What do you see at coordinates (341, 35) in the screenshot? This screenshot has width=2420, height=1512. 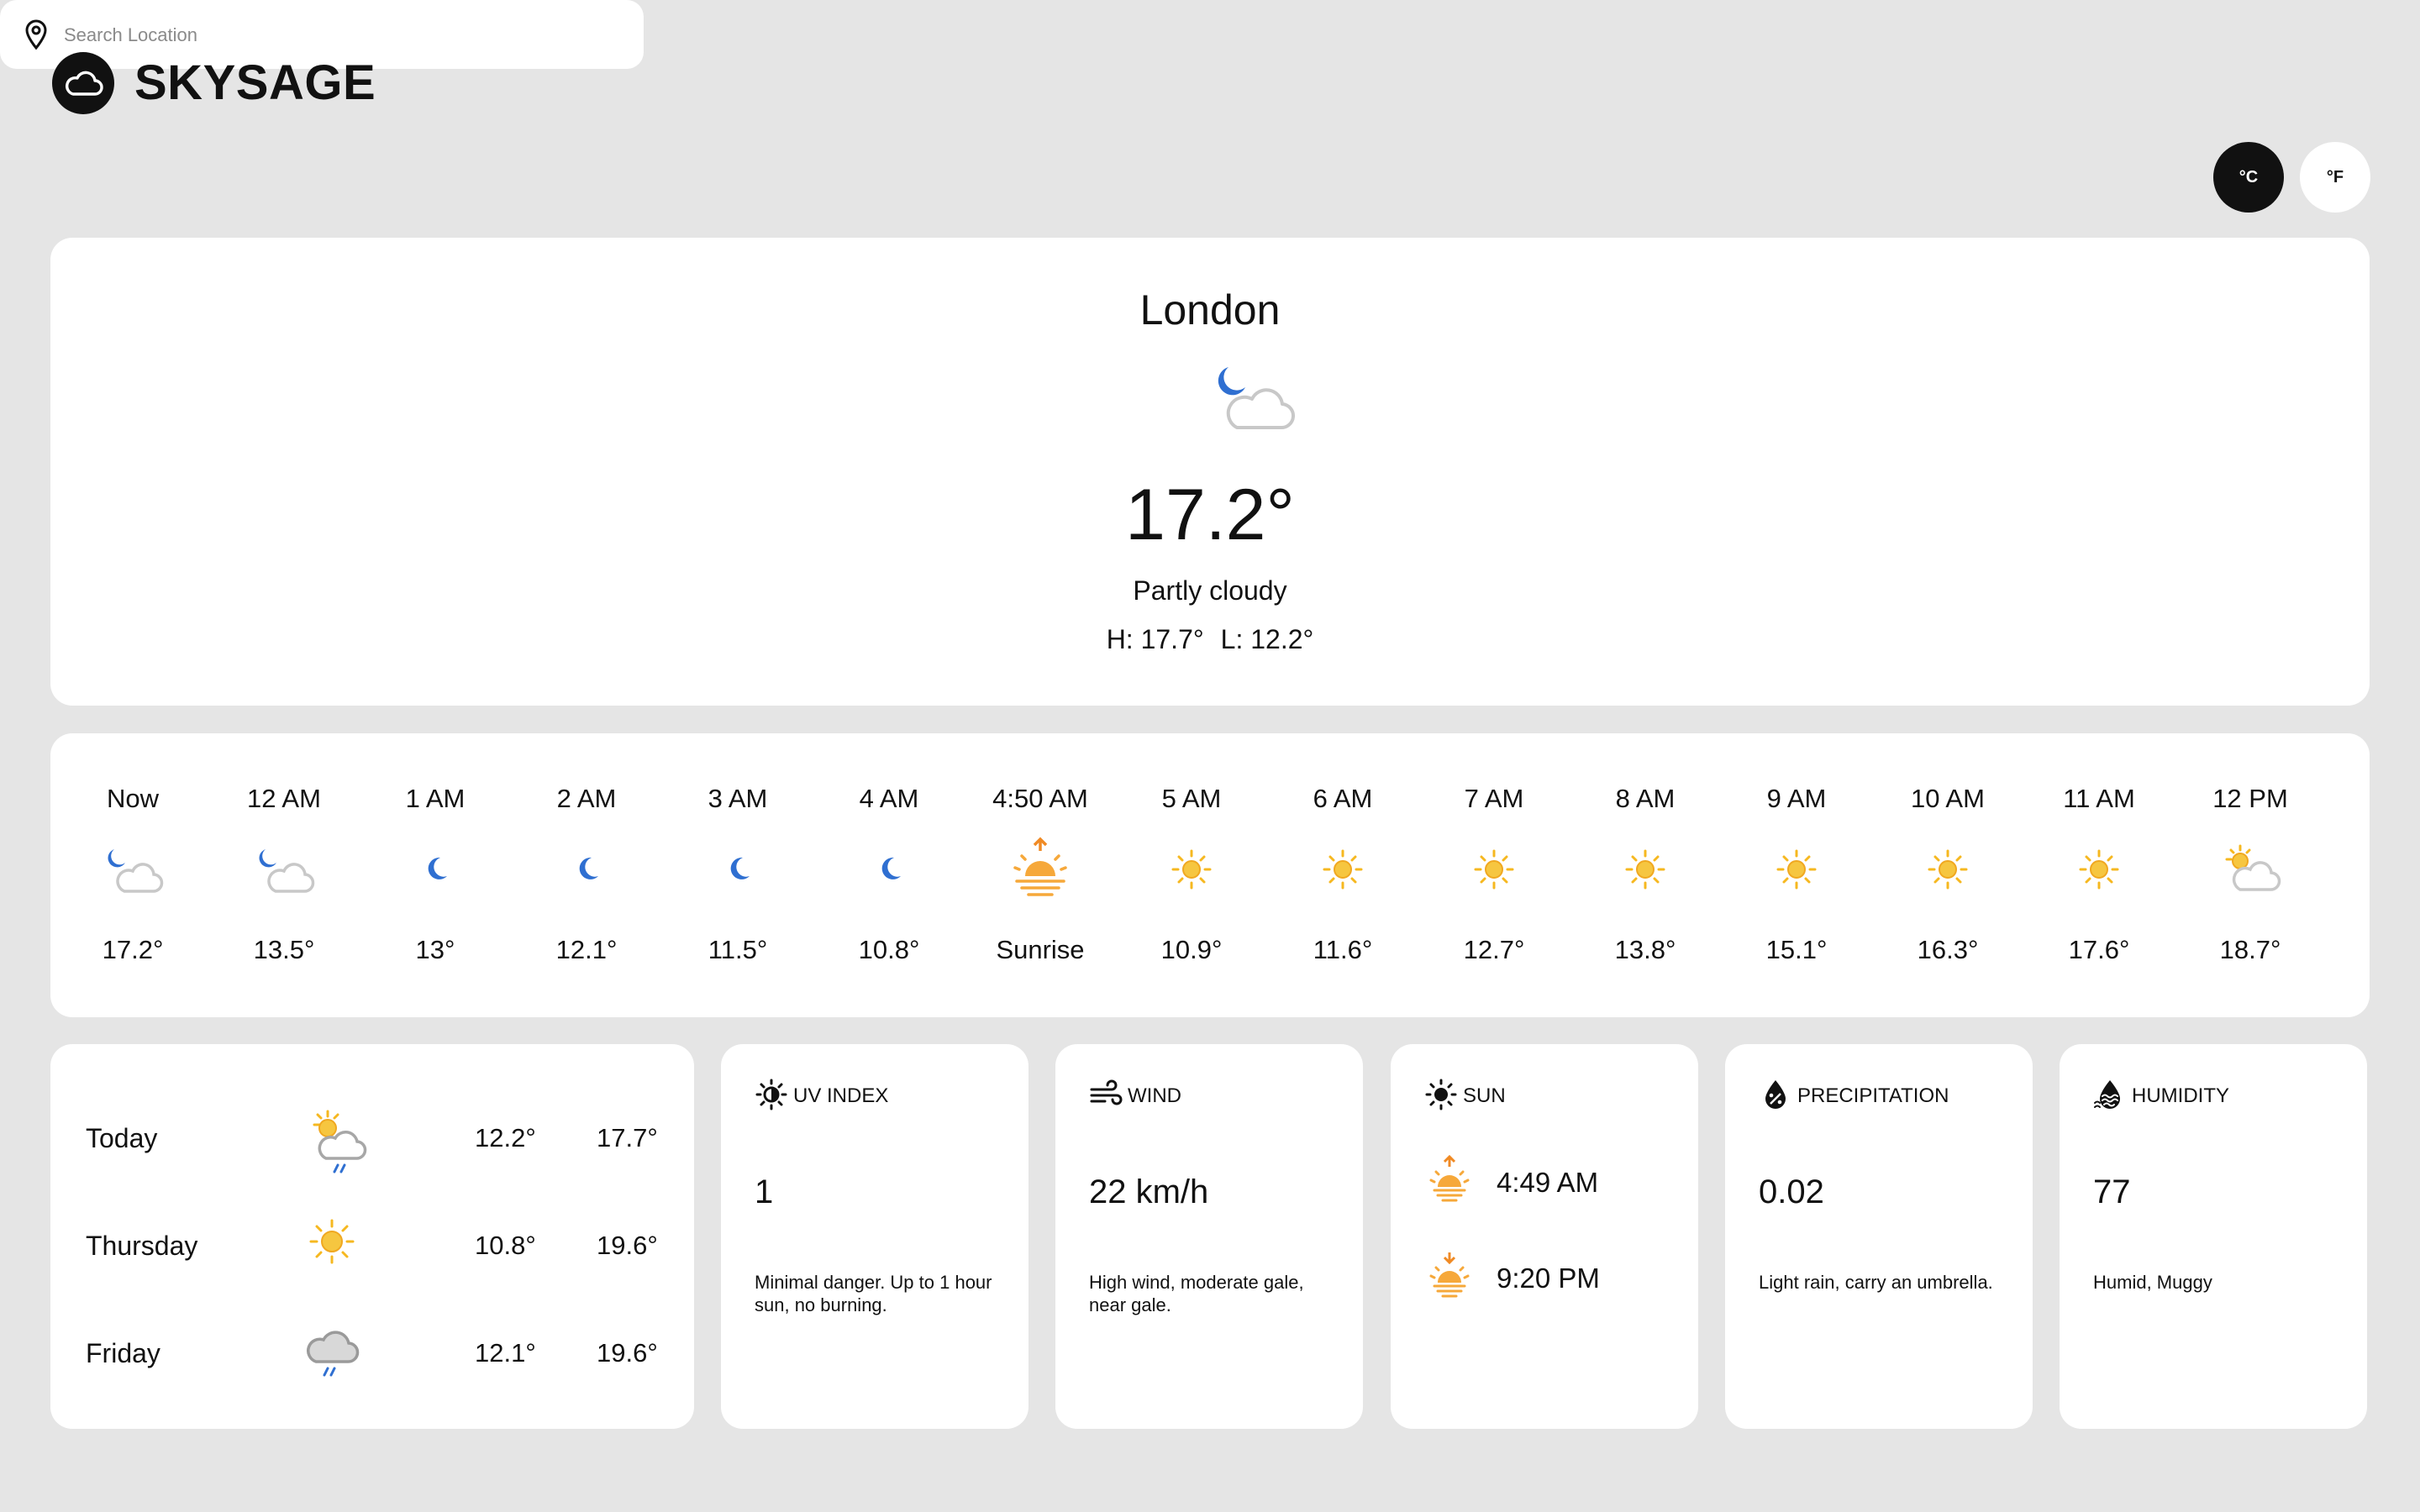 I see `search-input` at bounding box center [341, 35].